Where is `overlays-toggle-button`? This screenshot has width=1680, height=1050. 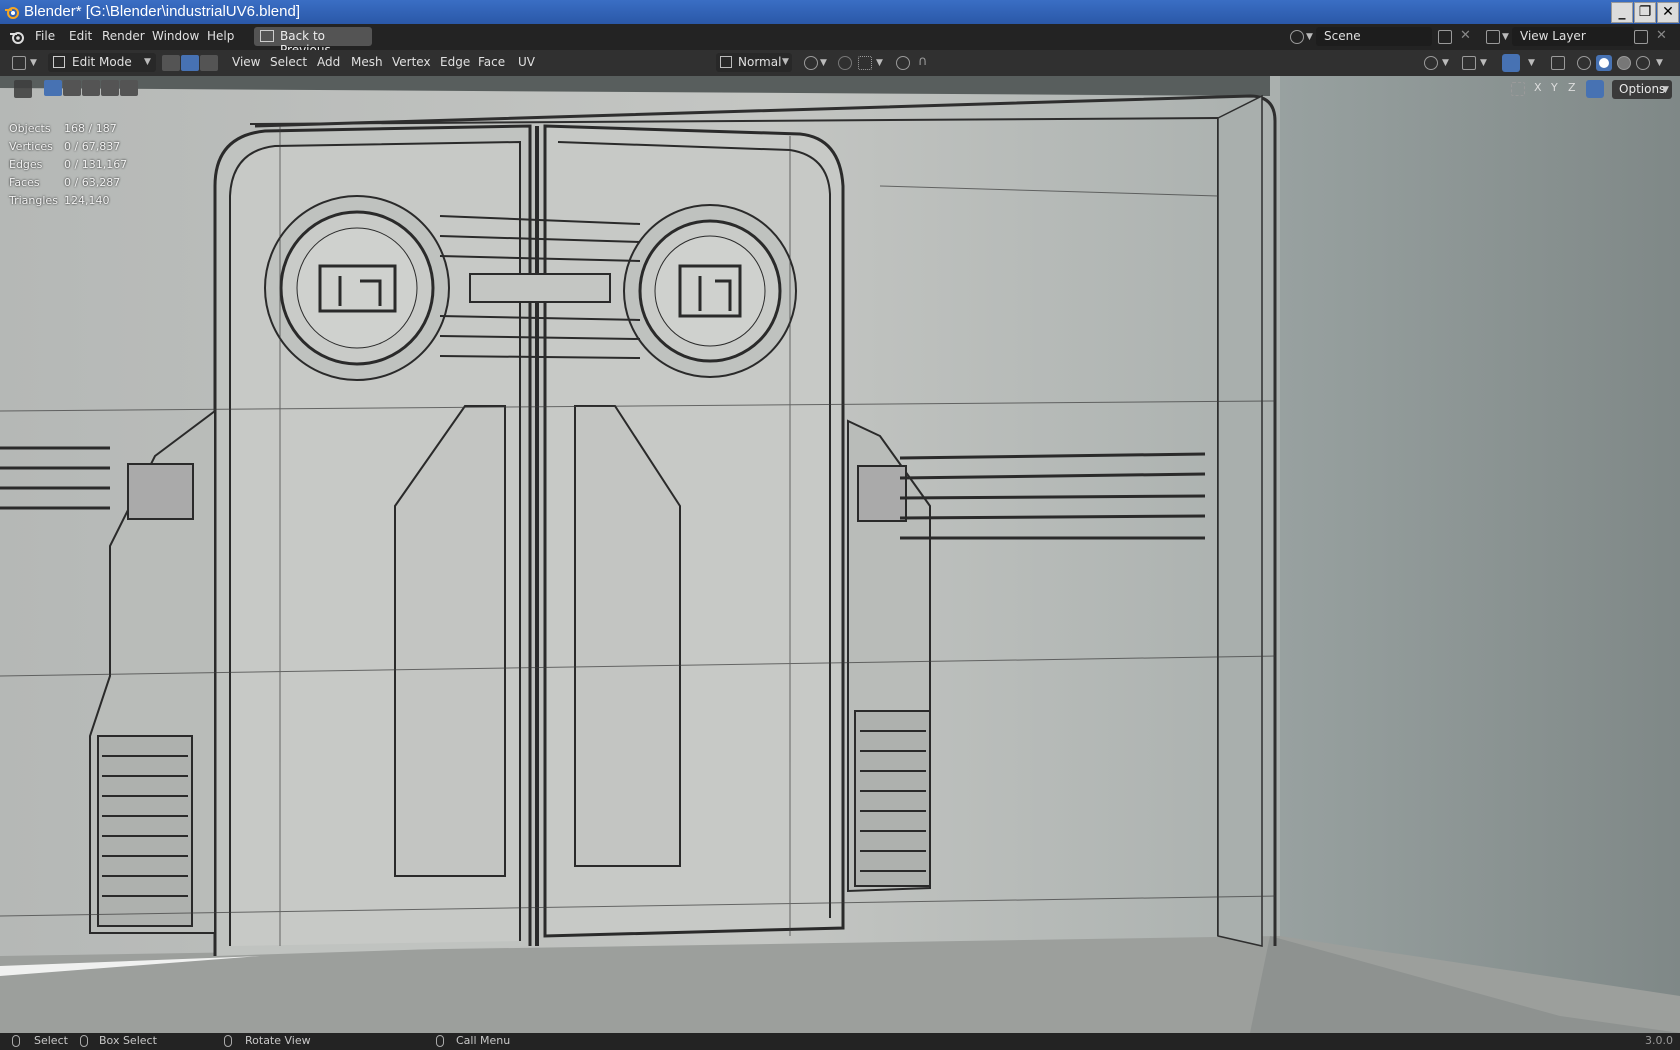 overlays-toggle-button is located at coordinates (1511, 63).